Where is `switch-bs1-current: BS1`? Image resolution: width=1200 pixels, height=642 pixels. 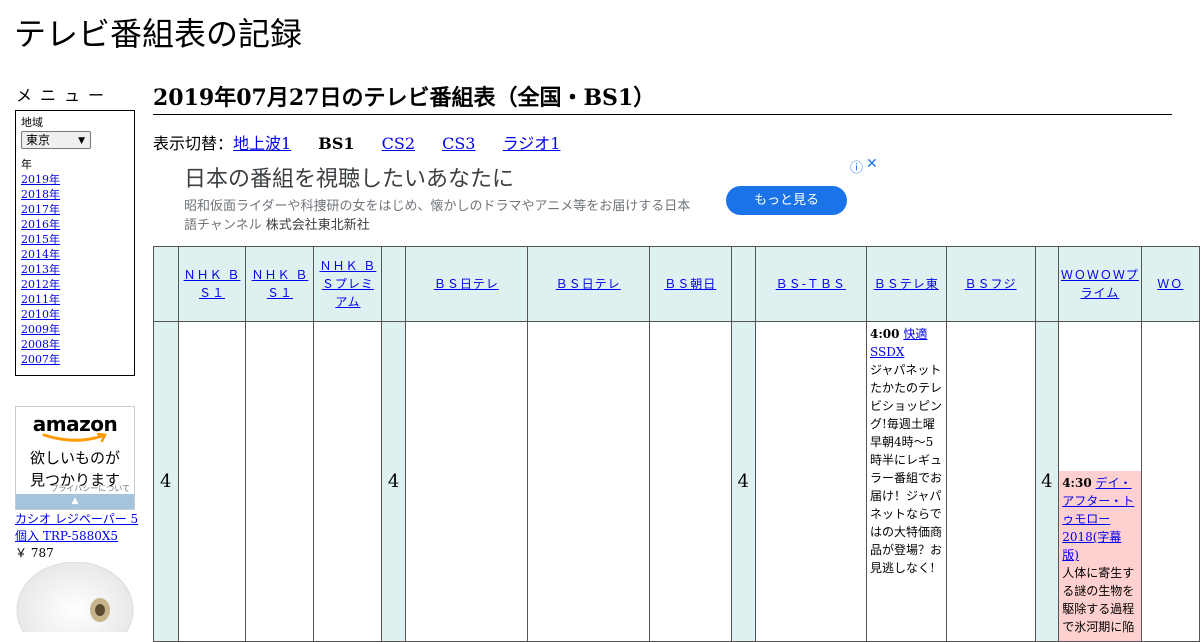
switch-bs1-current: BS1 is located at coordinates (336, 143).